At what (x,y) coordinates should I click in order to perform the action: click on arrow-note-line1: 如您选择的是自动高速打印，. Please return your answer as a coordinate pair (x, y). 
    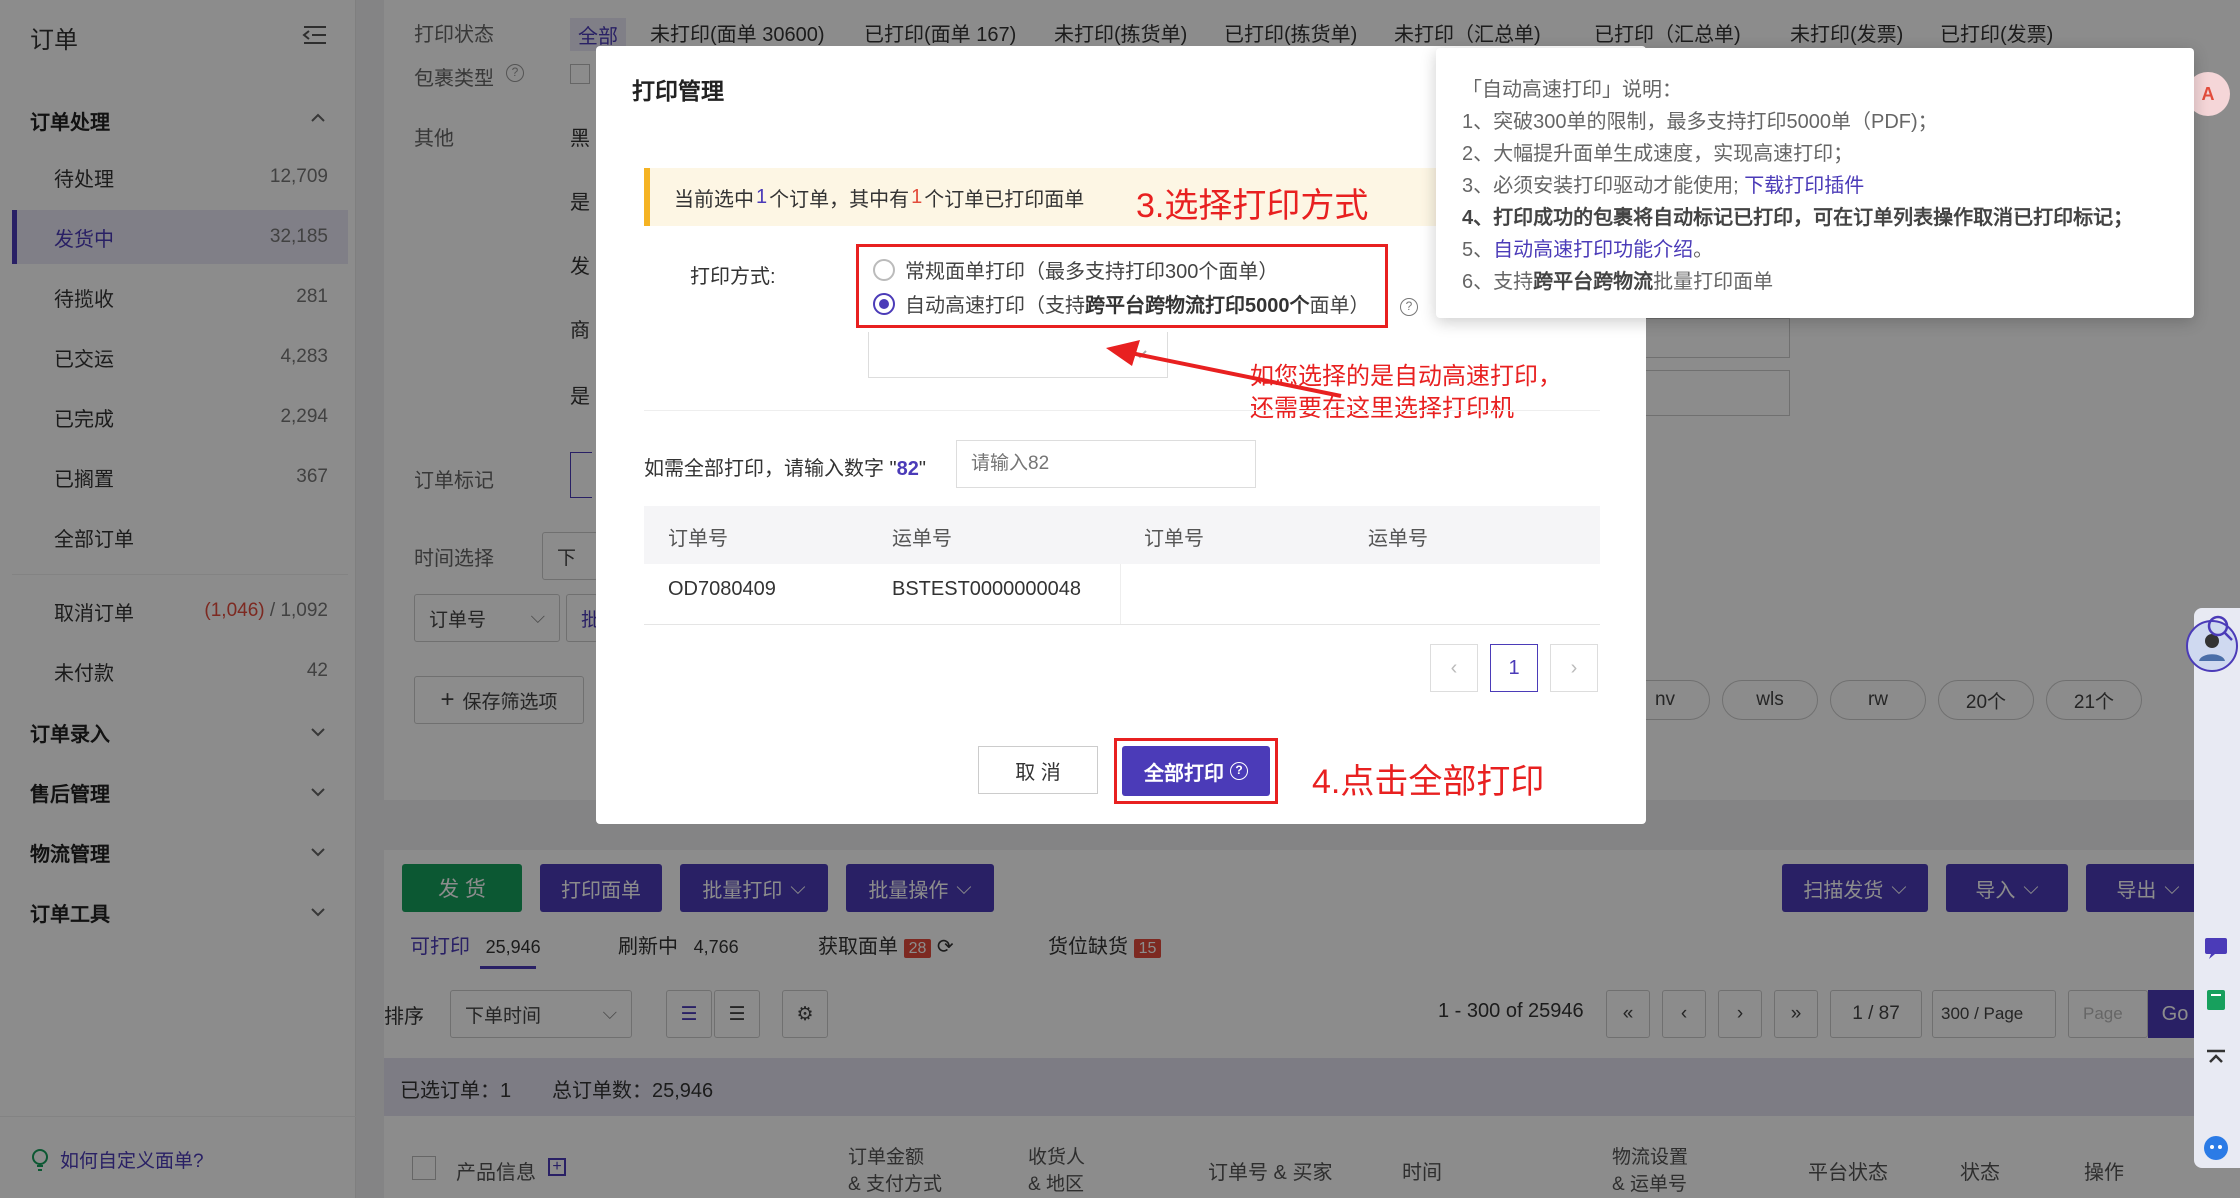
    Looking at the image, I should click on (1406, 376).